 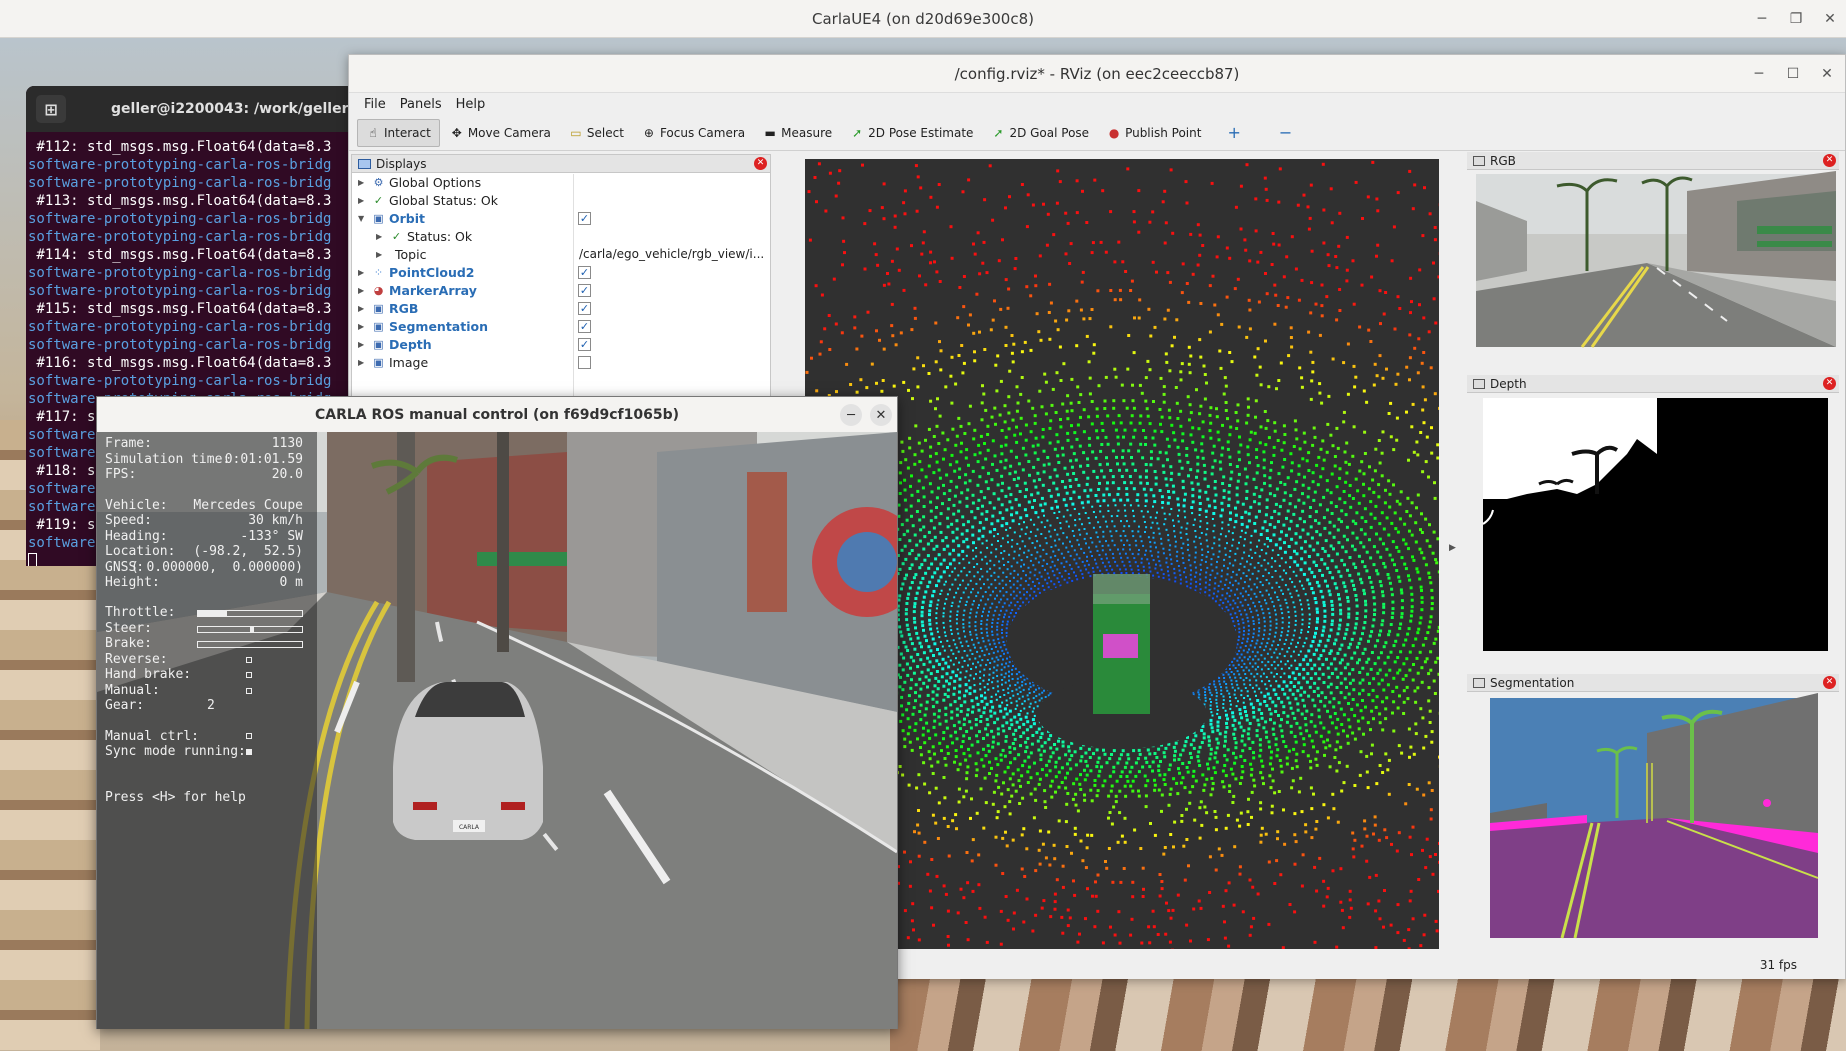 I want to click on display-item-segmentation: ▶ ▣ Segmentation ✓, so click(x=561, y=326).